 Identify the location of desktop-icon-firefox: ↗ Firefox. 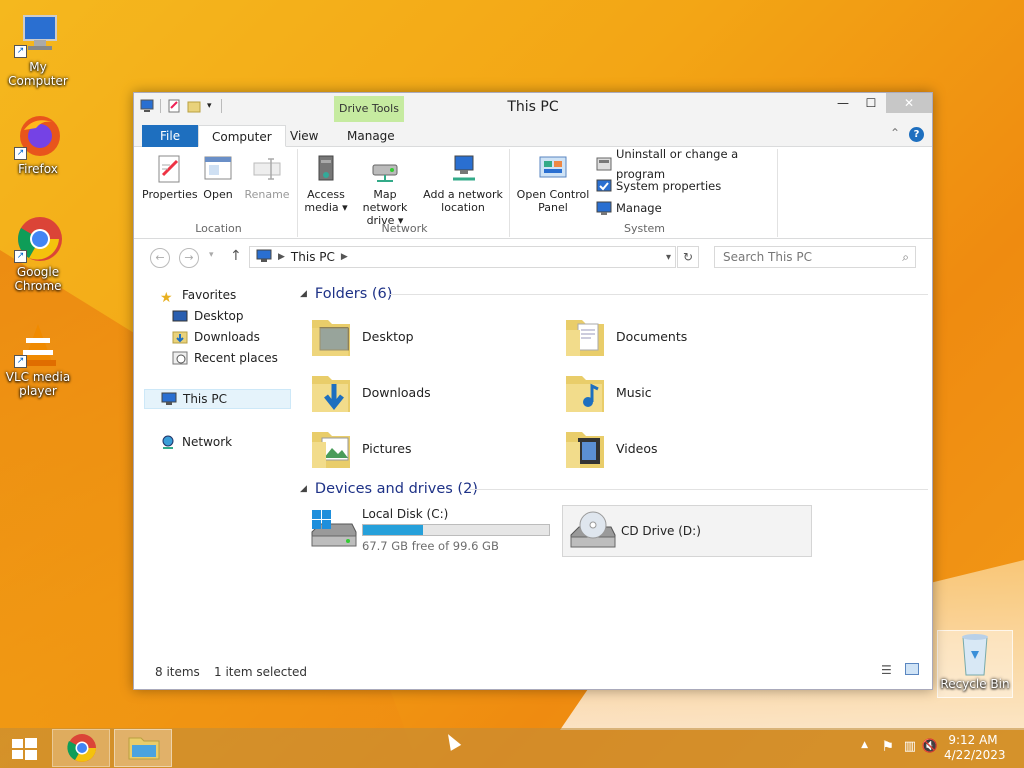
(38, 144).